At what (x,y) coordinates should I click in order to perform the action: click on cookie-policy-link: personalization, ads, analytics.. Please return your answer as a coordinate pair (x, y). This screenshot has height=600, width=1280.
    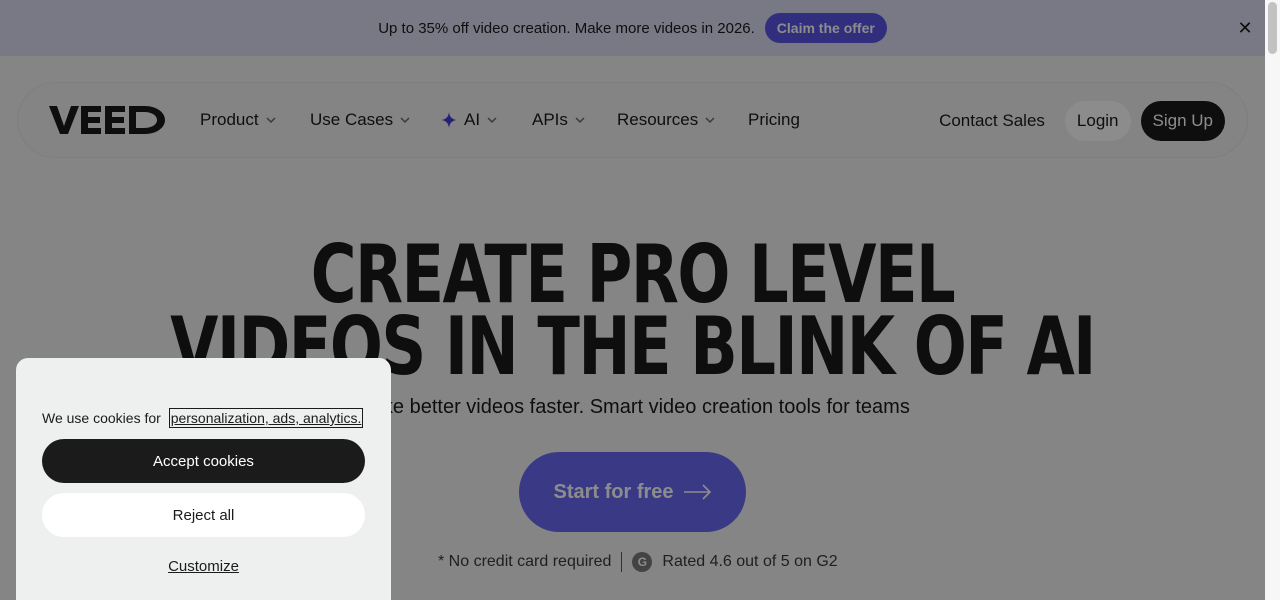
    Looking at the image, I should click on (266, 418).